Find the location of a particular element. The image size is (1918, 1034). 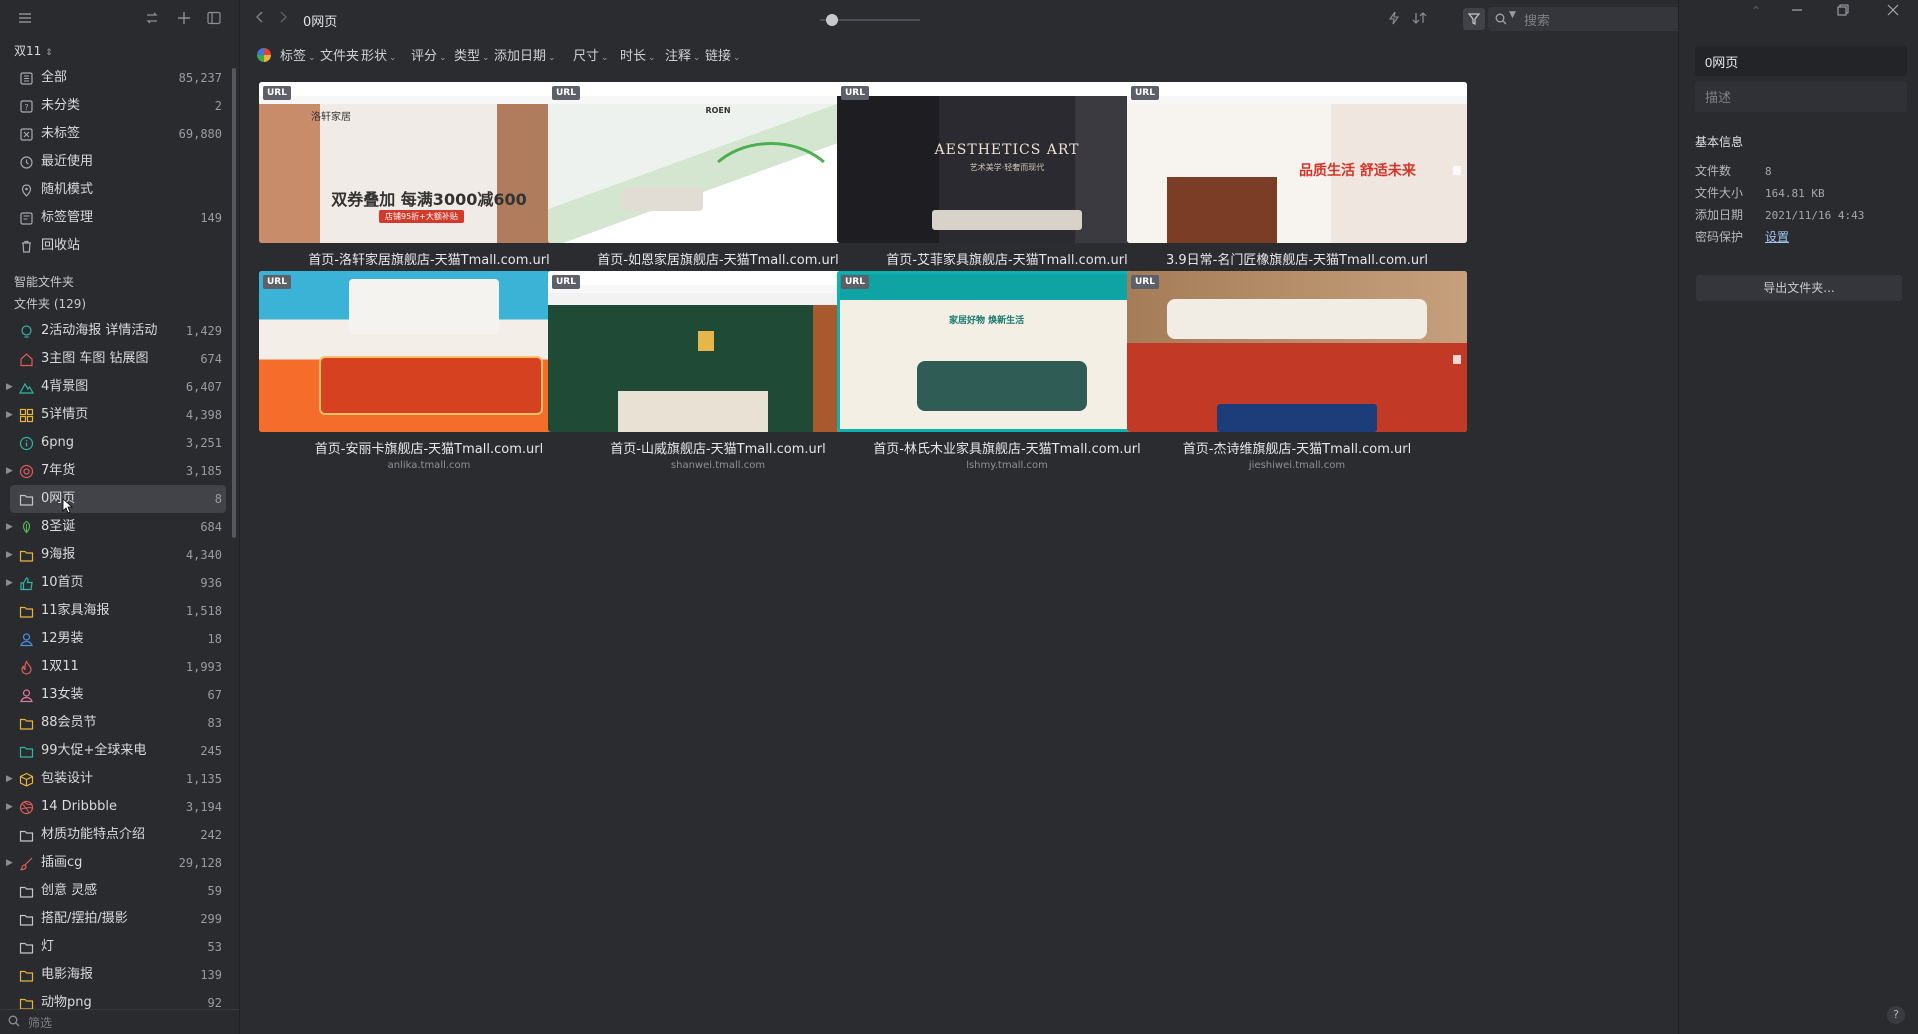

folder-item: 6png 3,251 is located at coordinates (116, 443).